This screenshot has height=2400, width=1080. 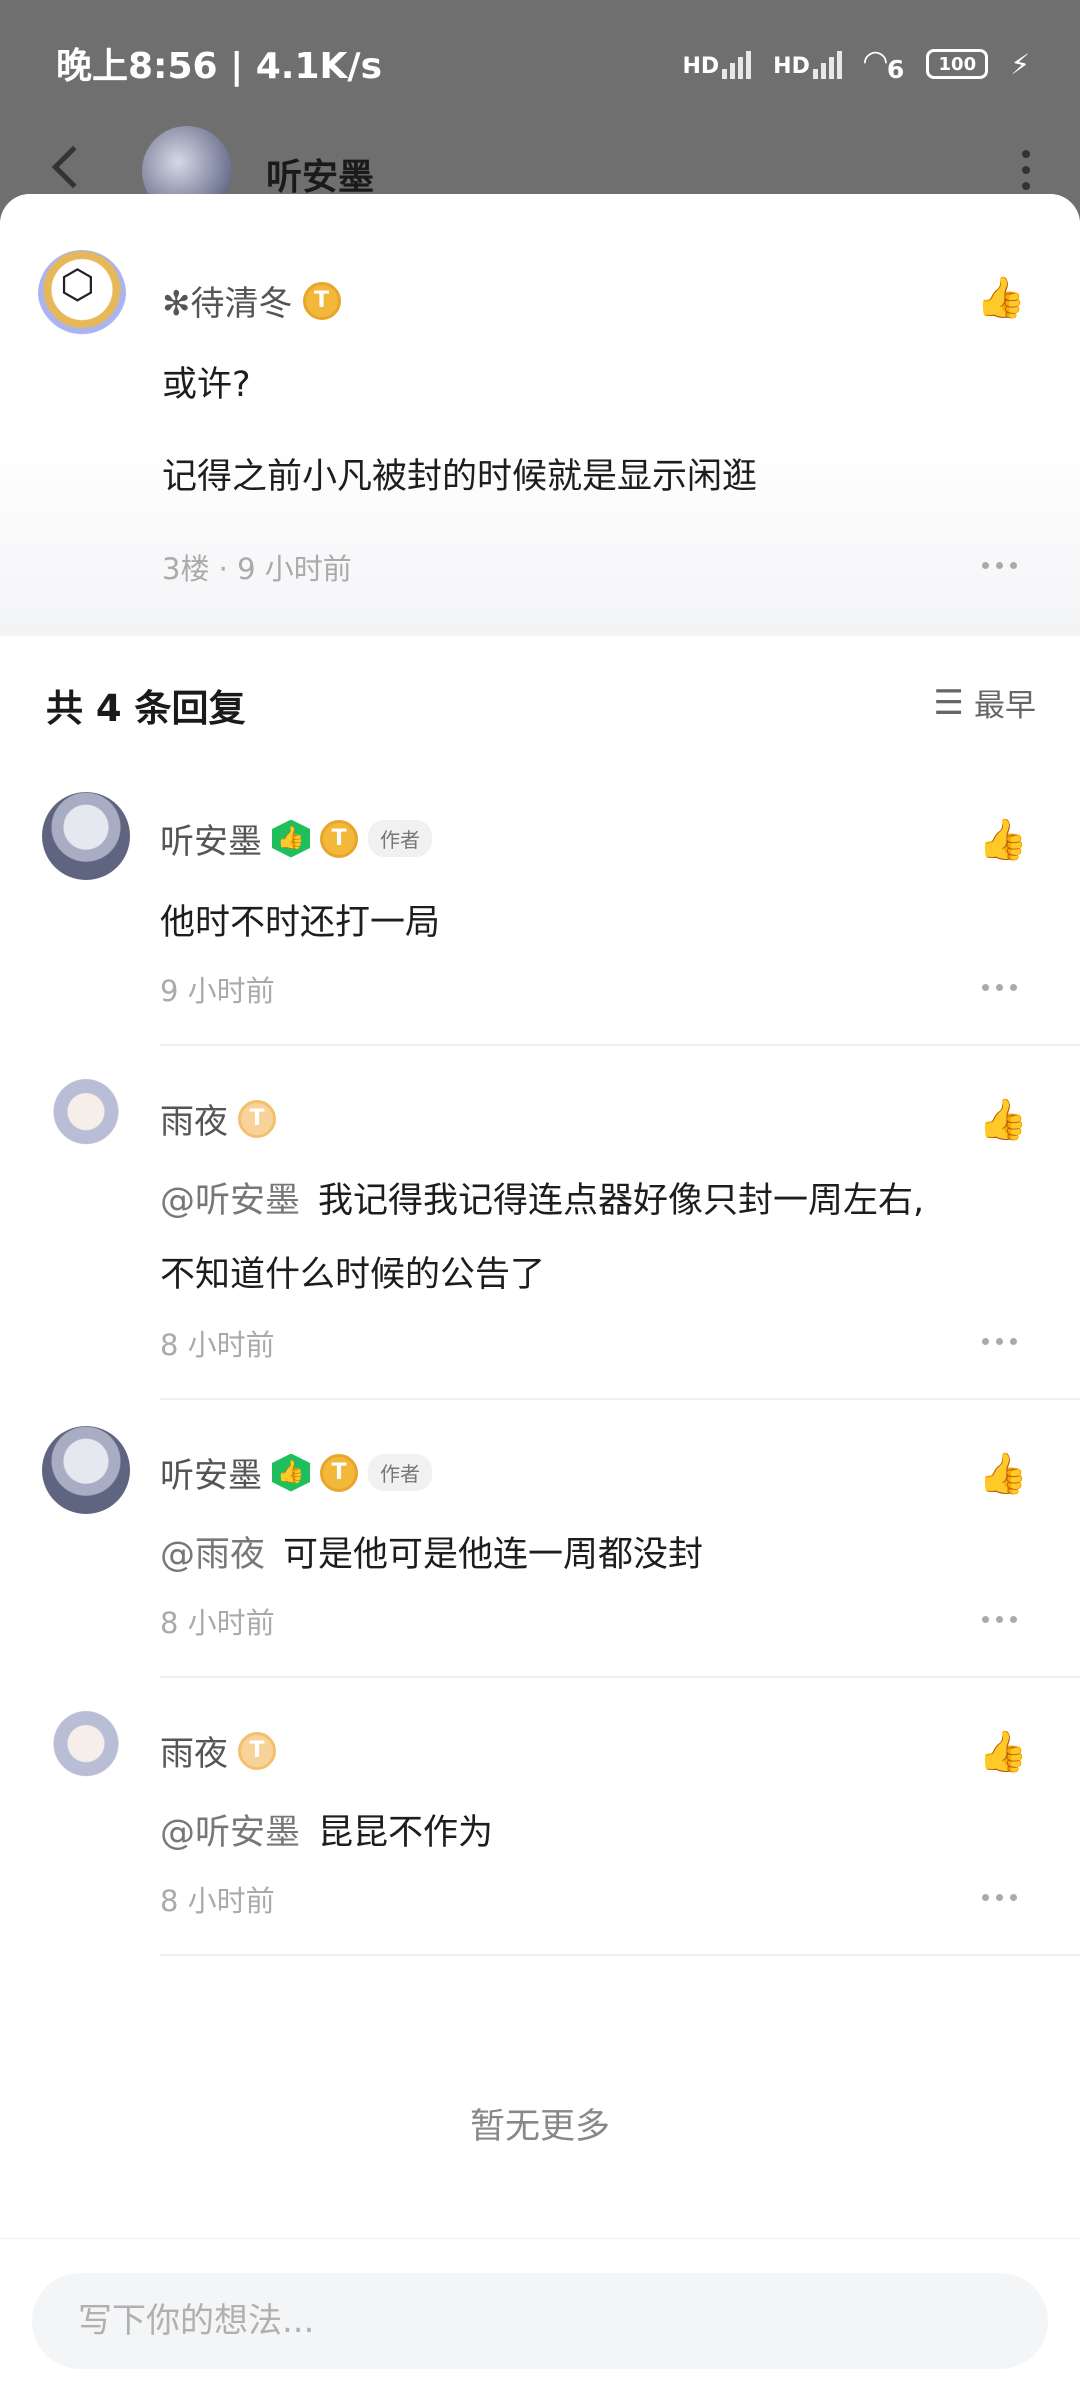 I want to click on reply-time: 9 小时前, so click(x=217, y=991).